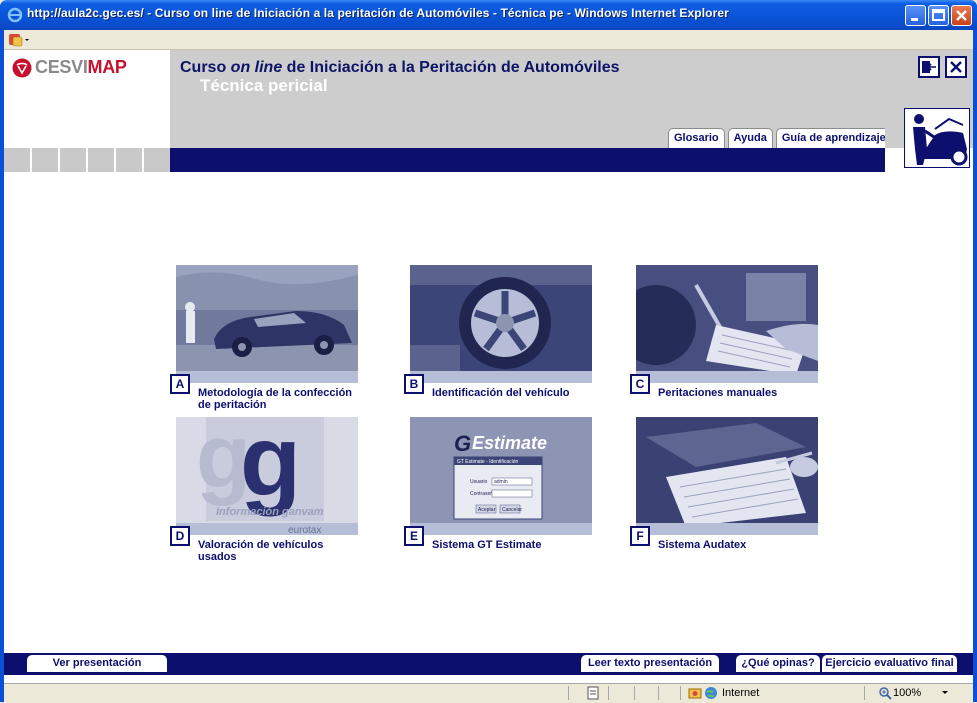 This screenshot has height=703, width=977. I want to click on cesvimap-logo: CESVIMAP, so click(81, 67).